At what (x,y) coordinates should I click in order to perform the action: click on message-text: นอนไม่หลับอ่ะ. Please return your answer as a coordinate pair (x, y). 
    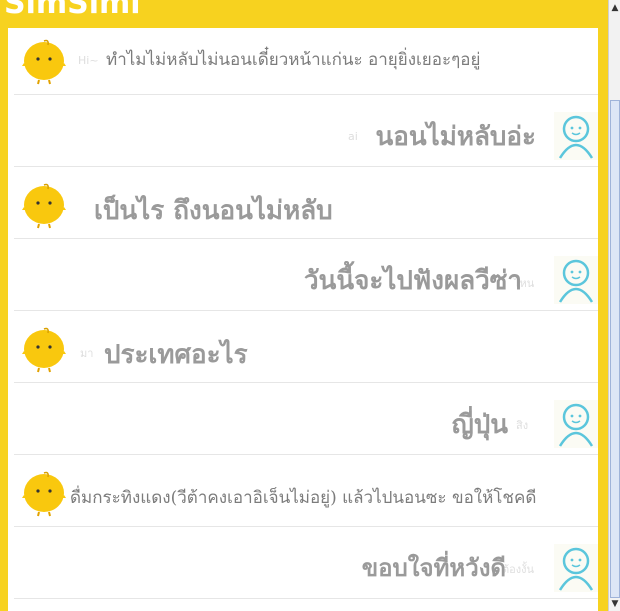
    Looking at the image, I should click on (455, 137).